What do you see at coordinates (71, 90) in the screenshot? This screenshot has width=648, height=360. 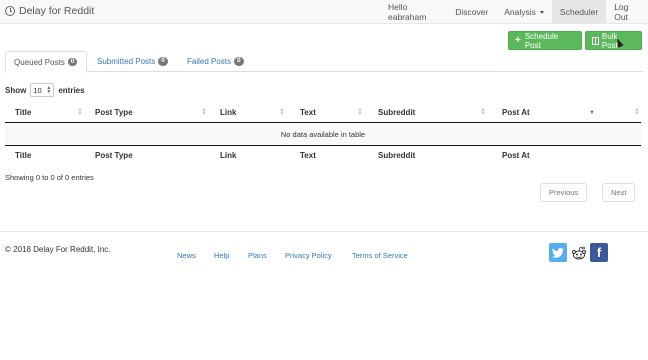 I see `entries-label: entries` at bounding box center [71, 90].